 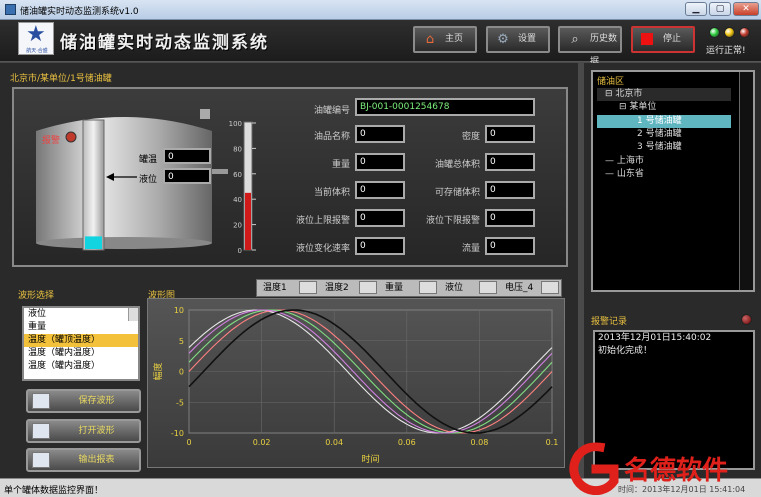 What do you see at coordinates (93, 242) in the screenshot?
I see `level-fill` at bounding box center [93, 242].